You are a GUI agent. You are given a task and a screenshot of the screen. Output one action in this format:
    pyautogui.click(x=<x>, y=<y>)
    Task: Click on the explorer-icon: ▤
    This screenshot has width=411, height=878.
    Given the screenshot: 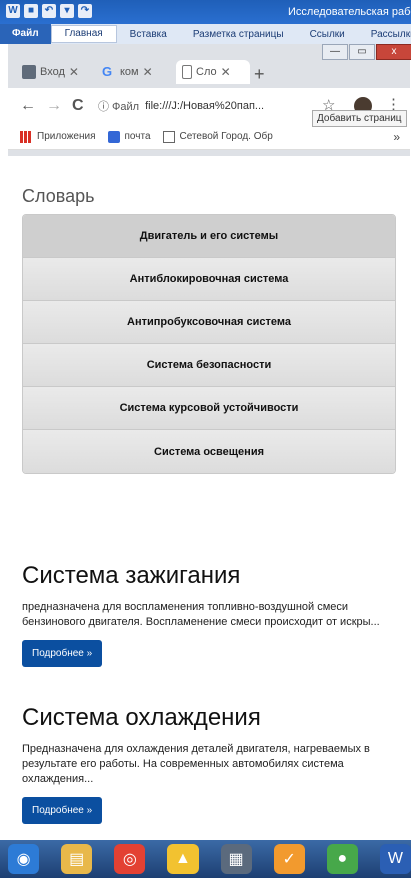 What is the action you would take?
    pyautogui.click(x=77, y=859)
    